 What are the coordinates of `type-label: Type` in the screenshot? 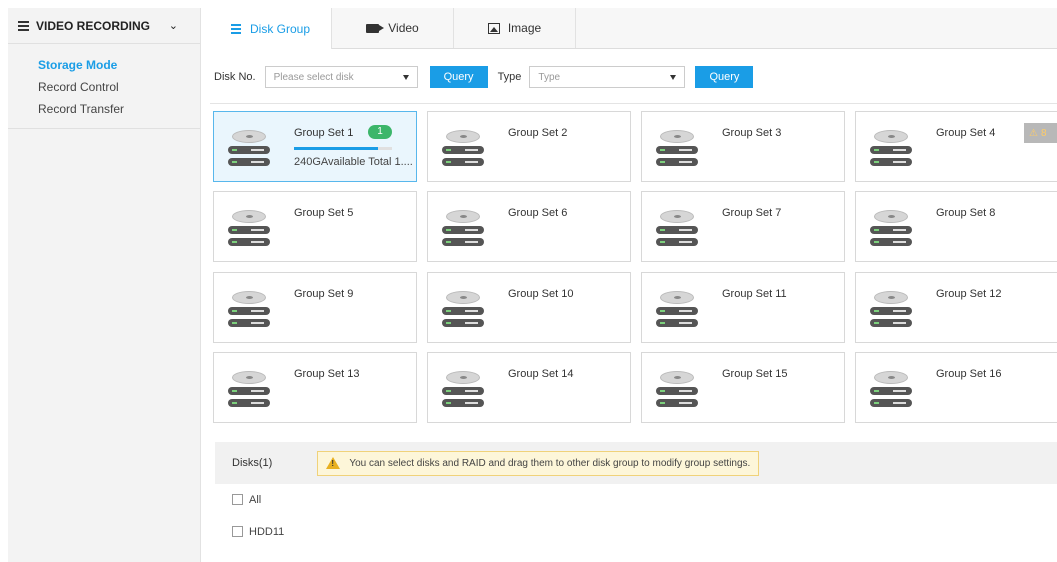 It's located at (509, 77).